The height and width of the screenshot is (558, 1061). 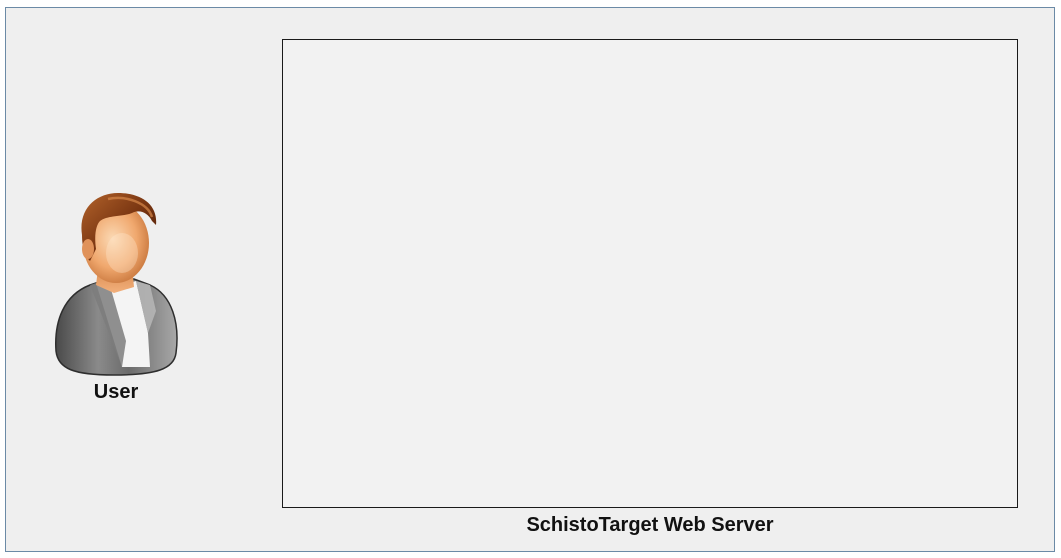 I want to click on user-label: User, so click(x=116, y=392).